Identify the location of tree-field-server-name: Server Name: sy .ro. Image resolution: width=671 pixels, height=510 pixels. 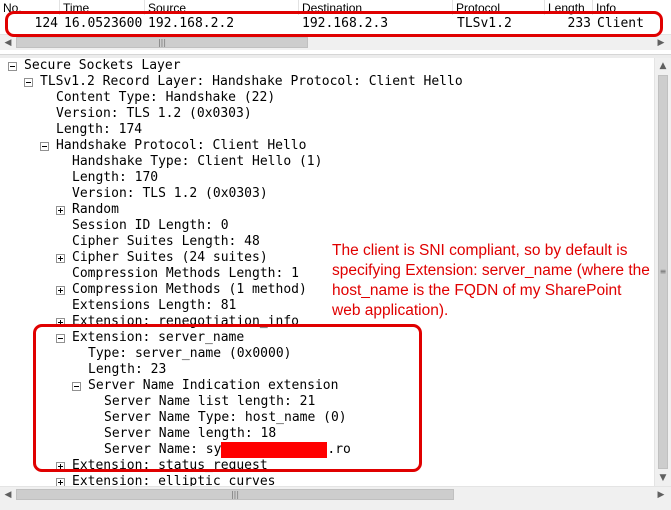
(227, 450).